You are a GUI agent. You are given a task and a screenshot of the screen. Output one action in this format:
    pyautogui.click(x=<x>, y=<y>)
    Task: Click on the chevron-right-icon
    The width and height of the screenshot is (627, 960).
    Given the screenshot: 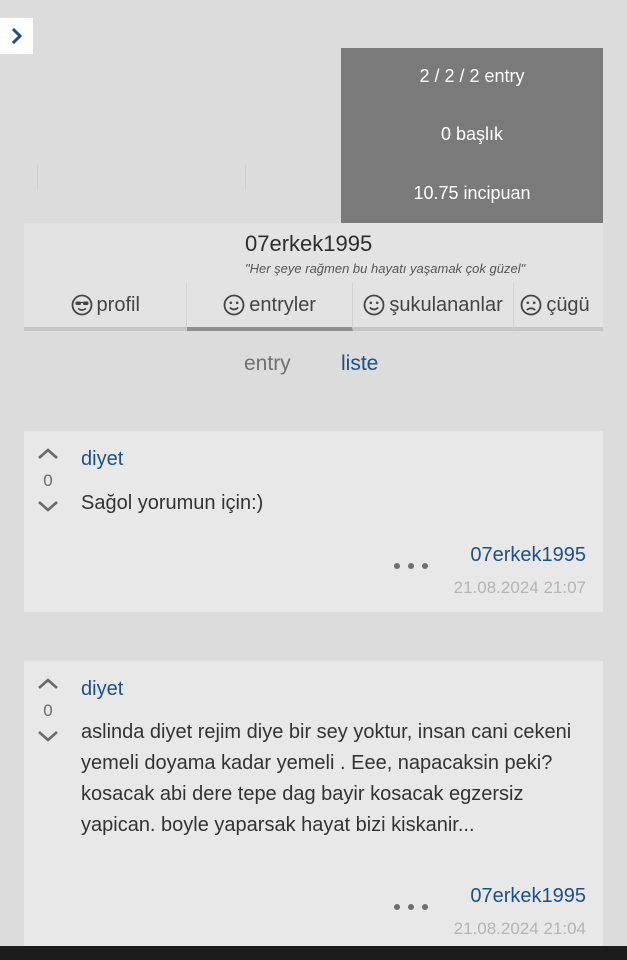 What is the action you would take?
    pyautogui.click(x=16, y=36)
    